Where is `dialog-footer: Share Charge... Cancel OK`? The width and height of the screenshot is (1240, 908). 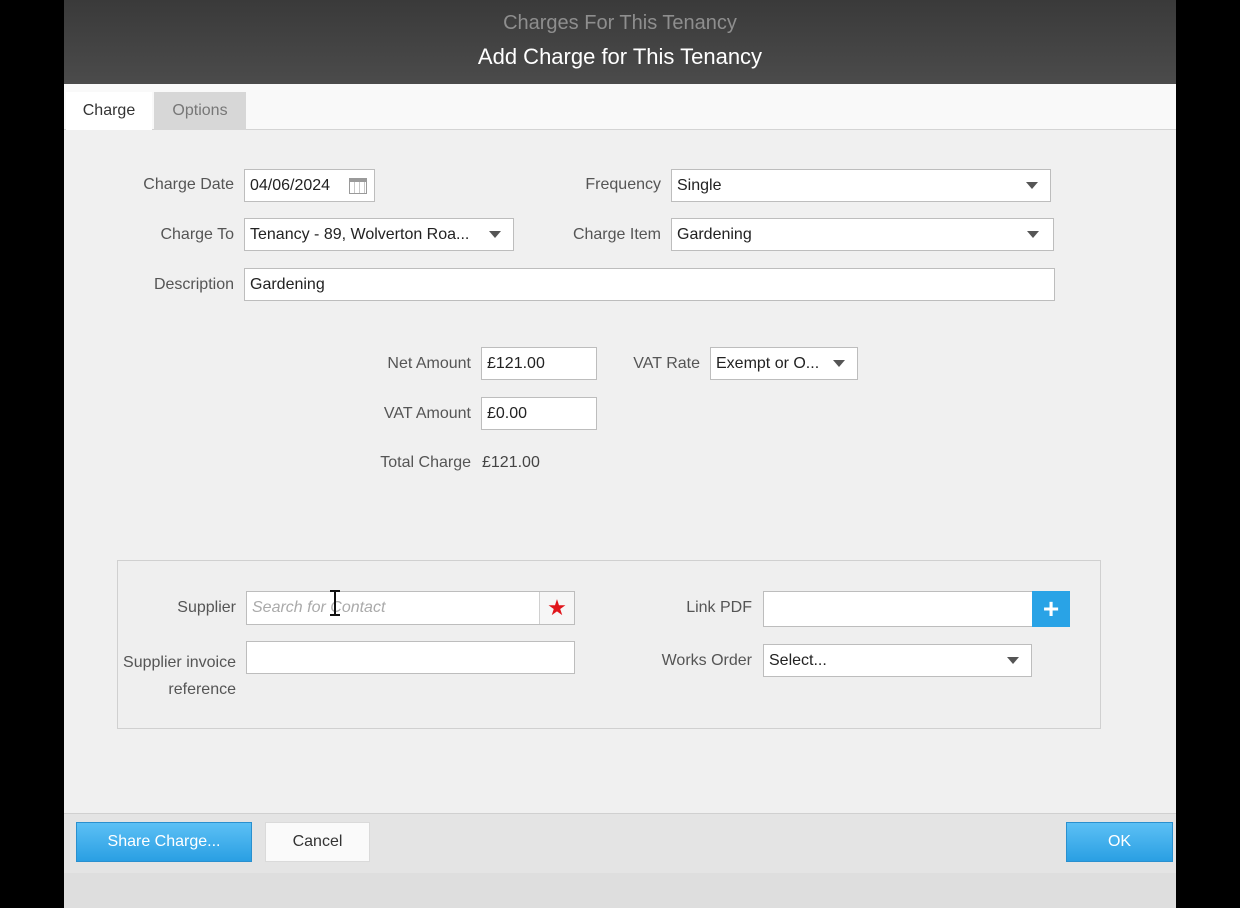
dialog-footer: Share Charge... Cancel OK is located at coordinates (620, 843).